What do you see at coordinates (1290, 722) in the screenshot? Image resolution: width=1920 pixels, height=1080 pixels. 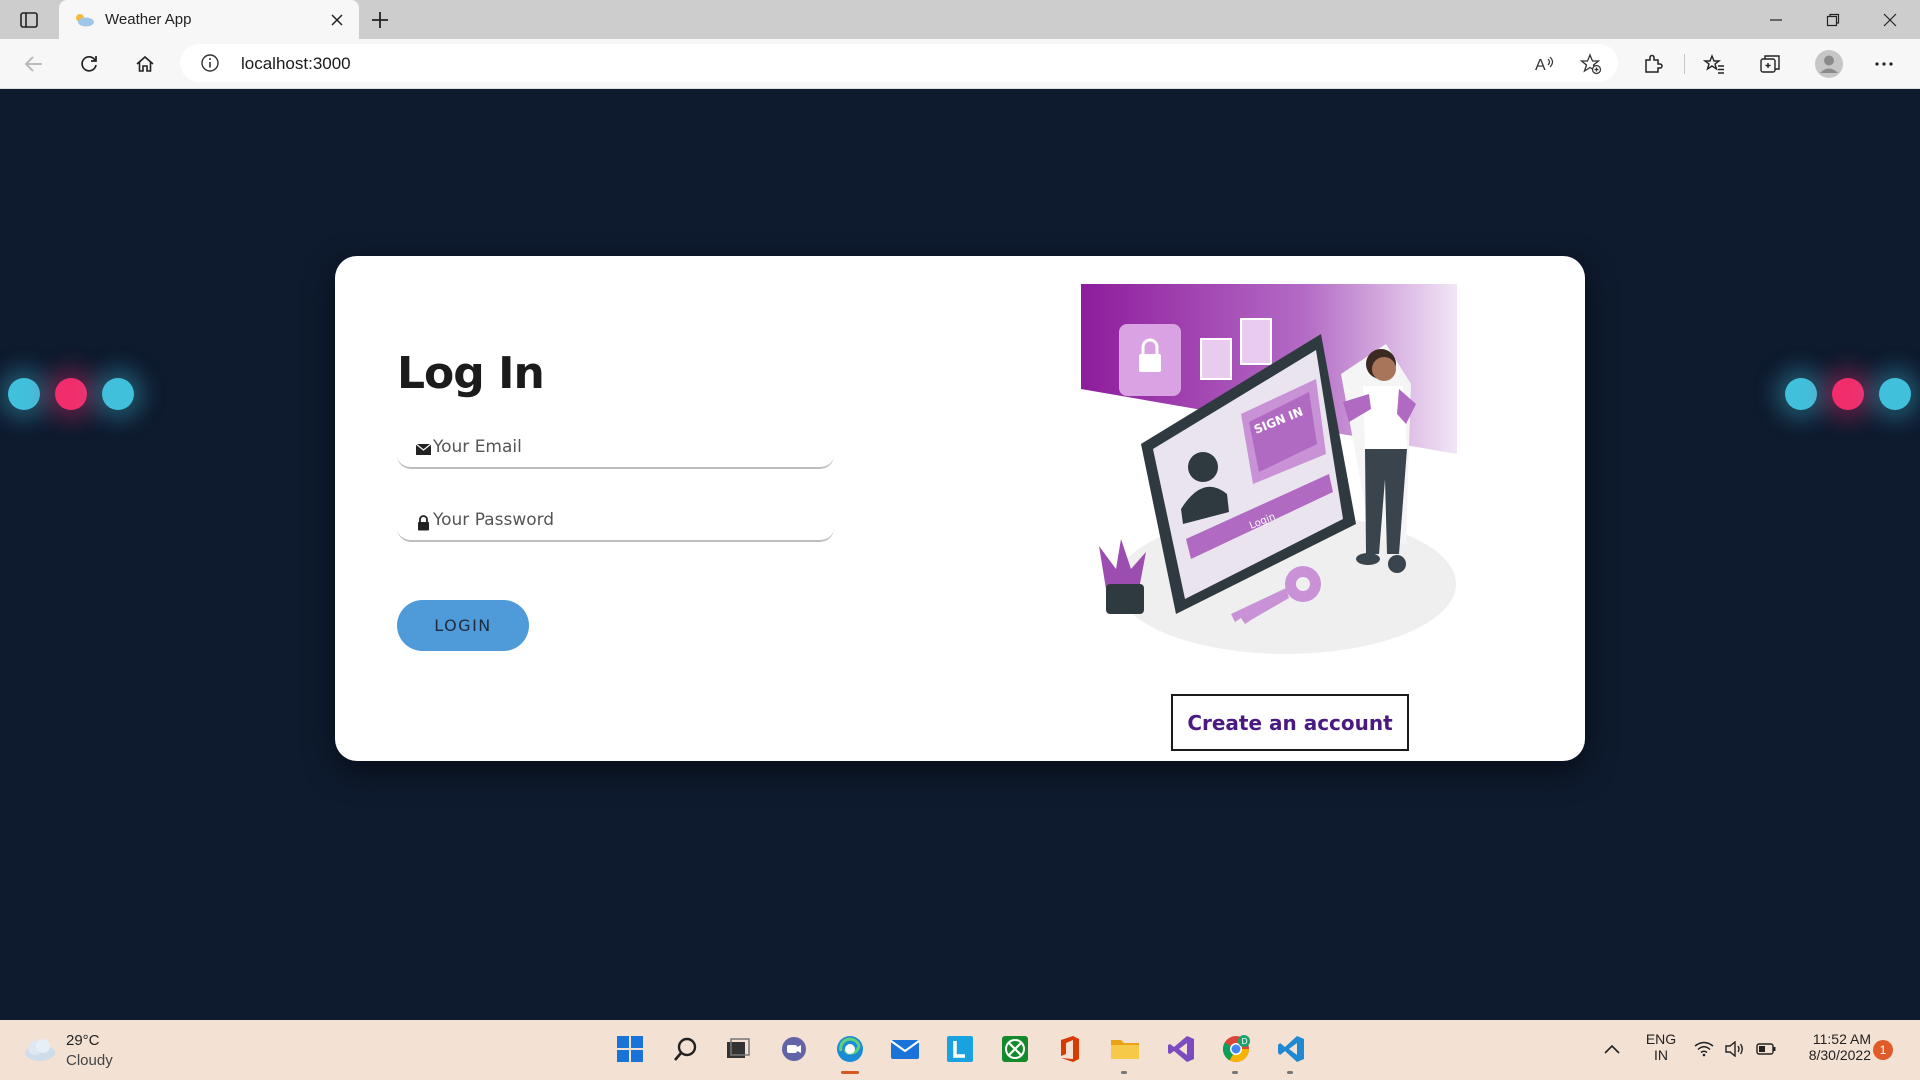 I see `create-account-button: Create an account` at bounding box center [1290, 722].